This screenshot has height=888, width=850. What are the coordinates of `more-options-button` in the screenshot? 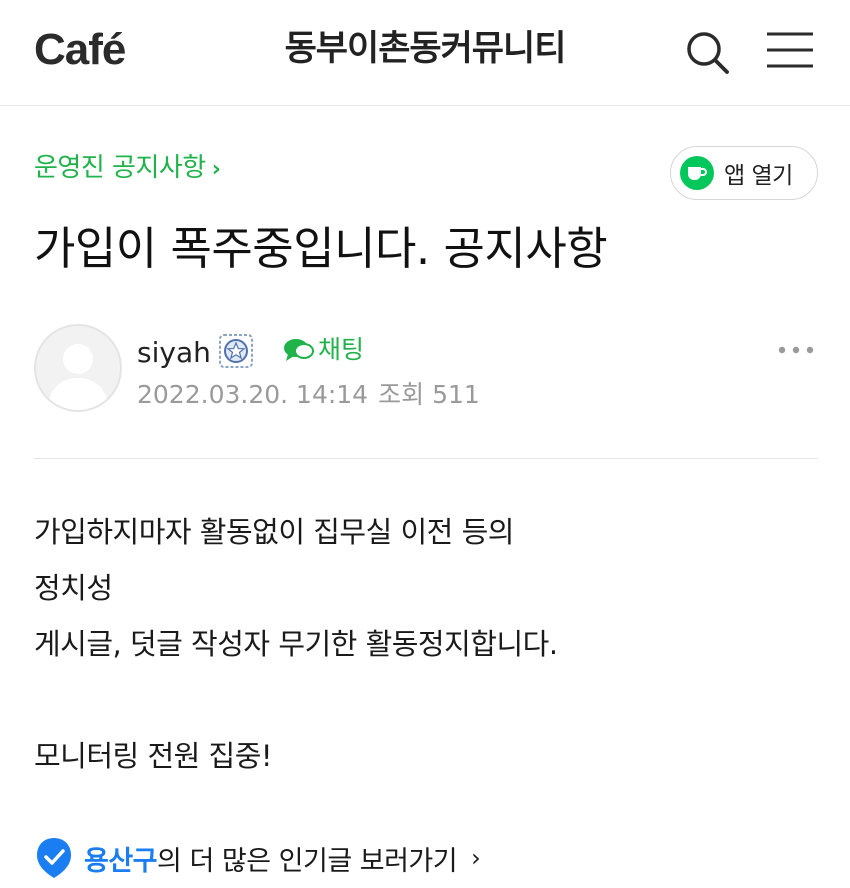 It's located at (796, 350).